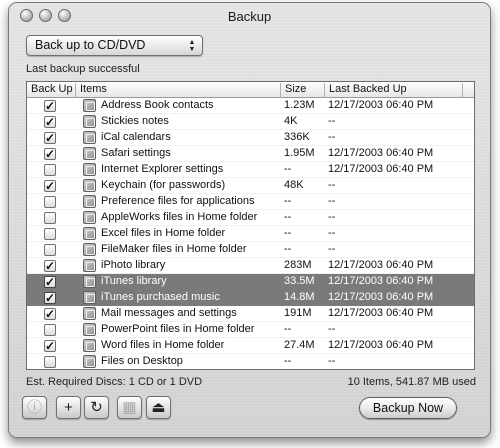 The height and width of the screenshot is (448, 500). What do you see at coordinates (250, 266) in the screenshot?
I see `table-row: ✓ iPhoto library 283M 12/17/2003 06:40 PM` at bounding box center [250, 266].